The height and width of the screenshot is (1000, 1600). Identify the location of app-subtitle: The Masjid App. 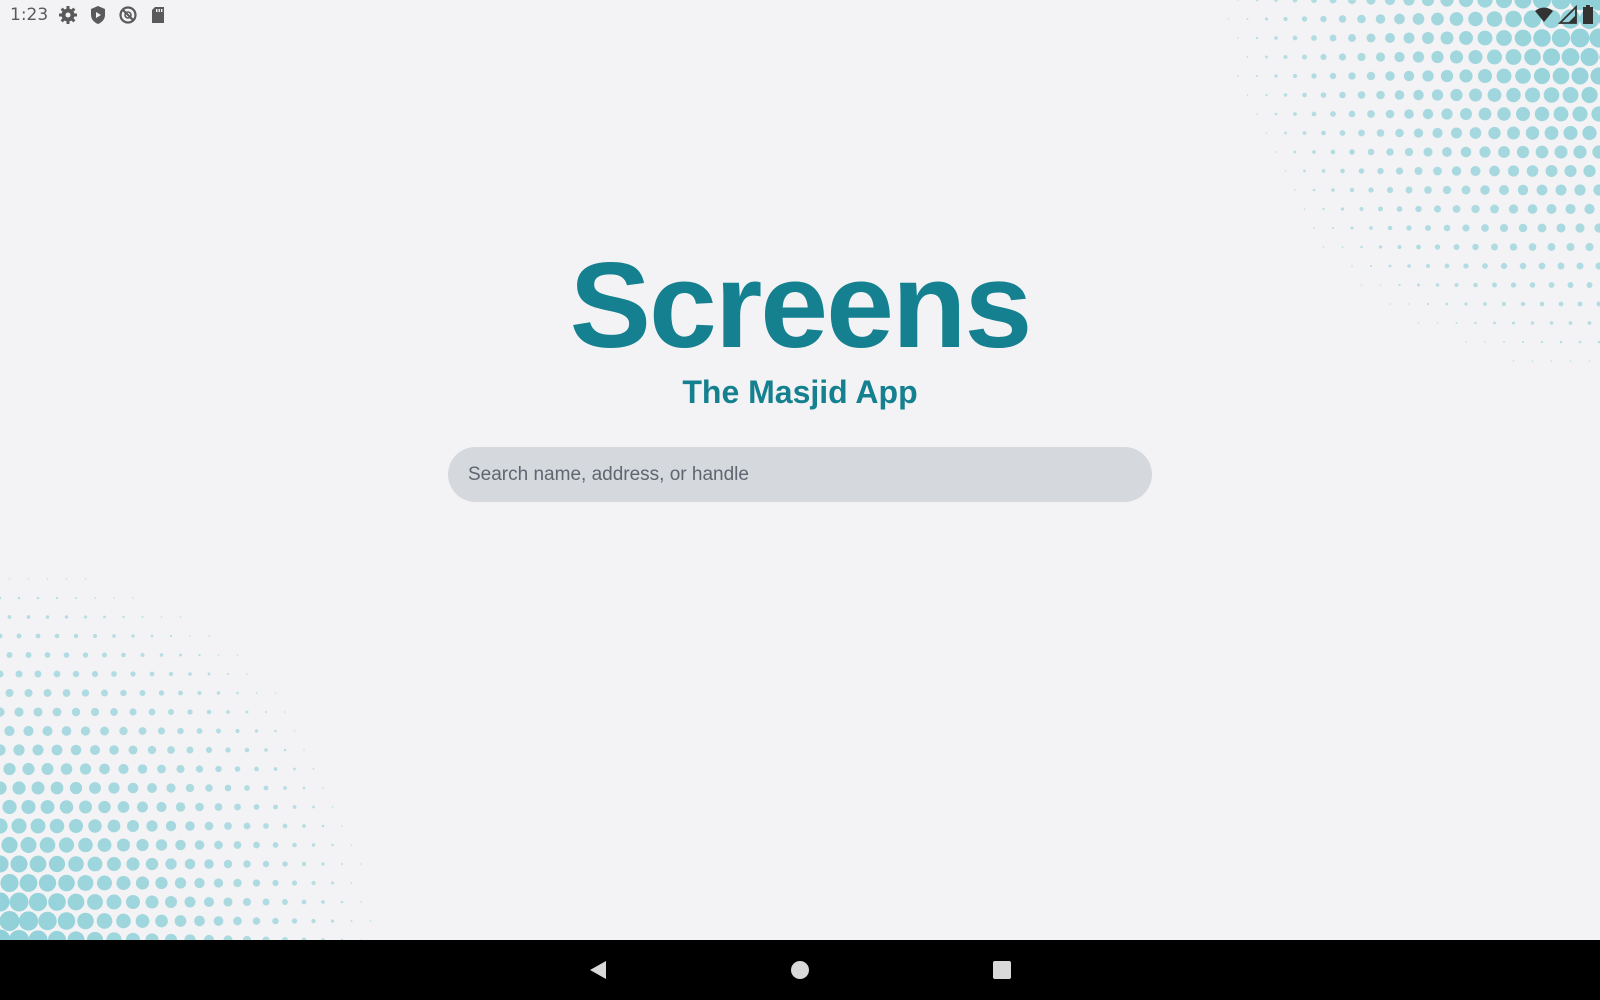
(800, 392).